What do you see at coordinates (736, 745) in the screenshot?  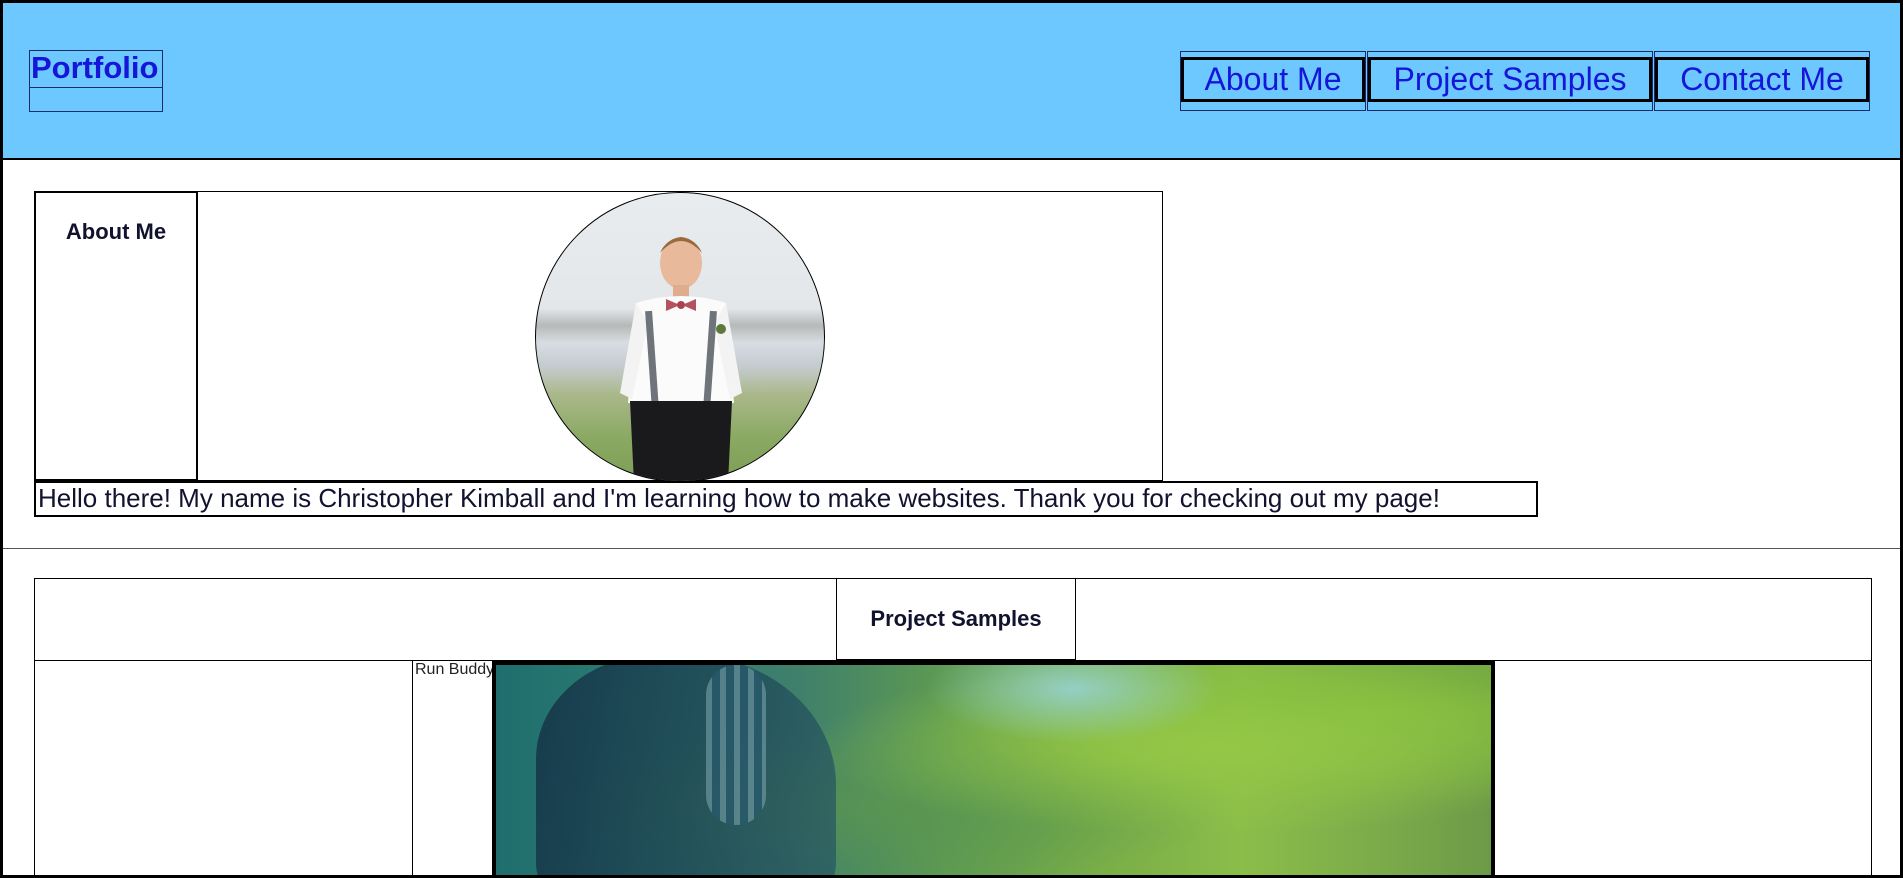 I see `project-image-runner-arm` at bounding box center [736, 745].